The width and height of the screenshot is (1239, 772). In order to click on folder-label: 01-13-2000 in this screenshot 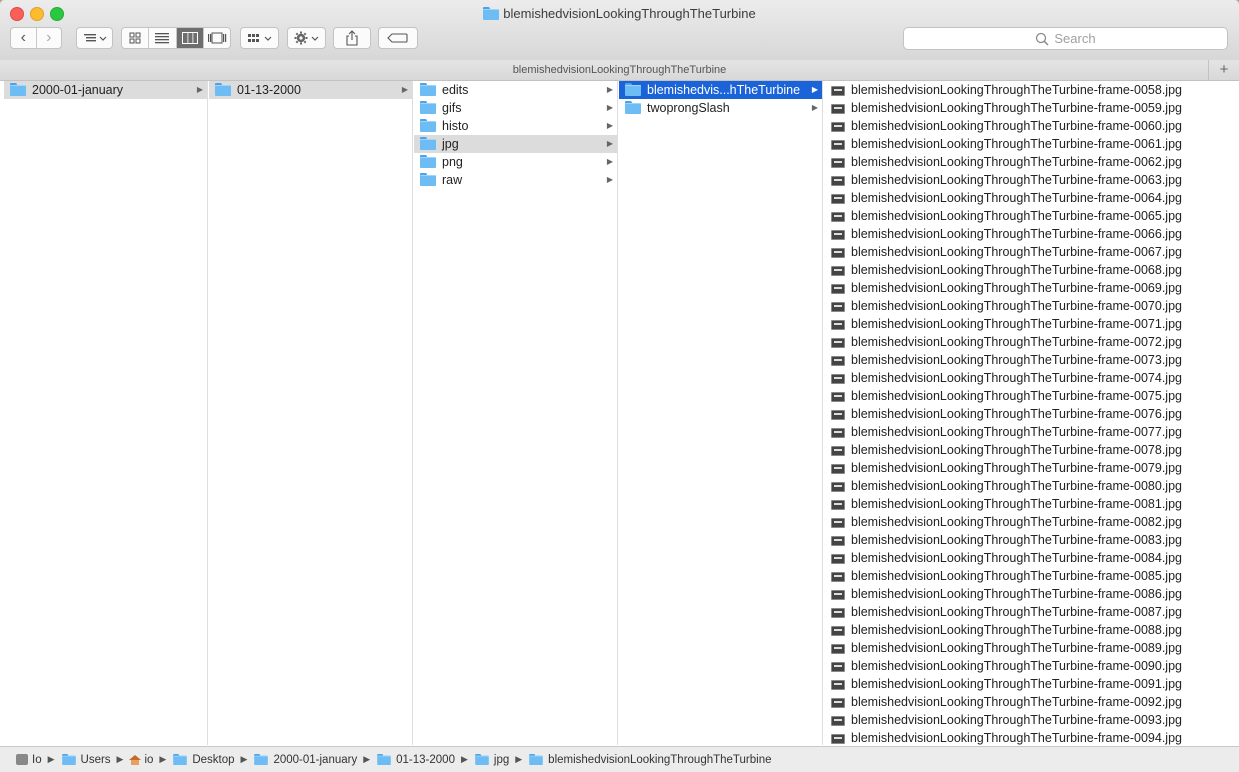, I will do `click(269, 90)`.